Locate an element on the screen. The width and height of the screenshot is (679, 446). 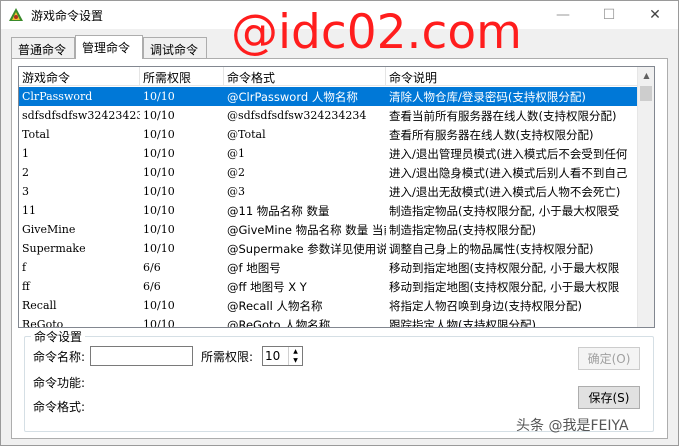
close-button: ✕ is located at coordinates (655, 15).